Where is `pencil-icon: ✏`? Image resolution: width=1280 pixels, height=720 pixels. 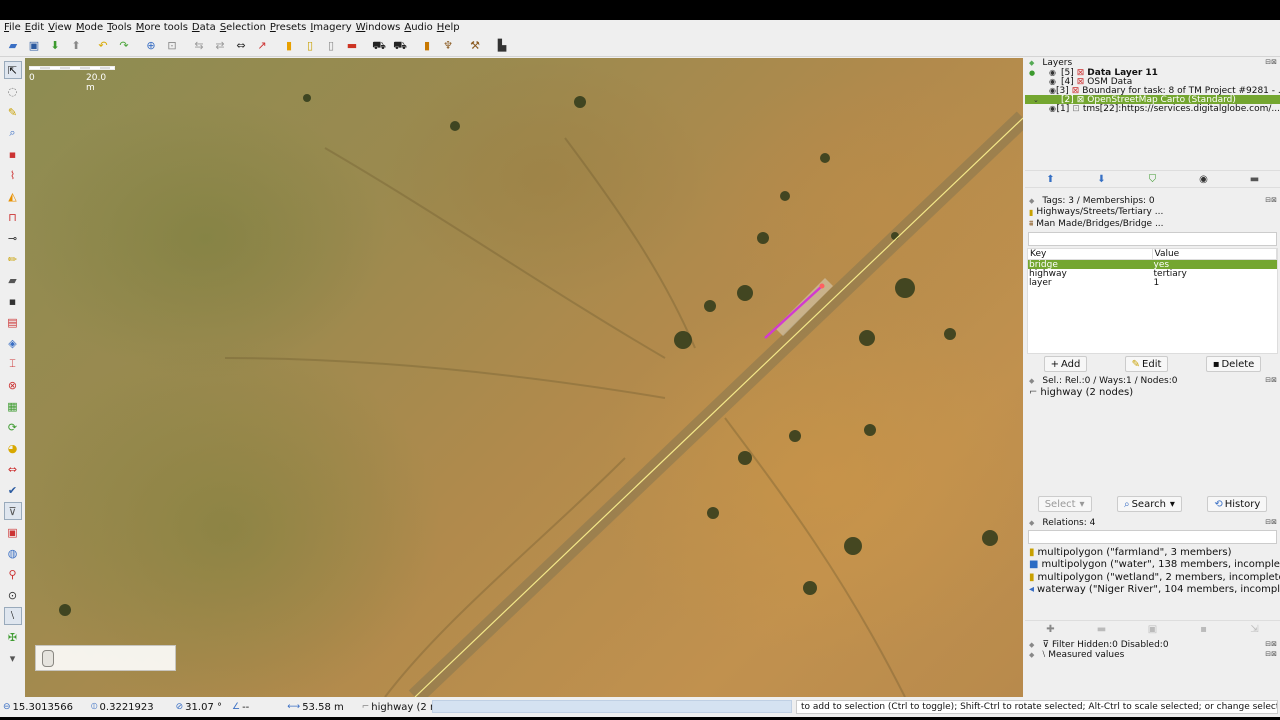 pencil-icon: ✏ is located at coordinates (13, 259).